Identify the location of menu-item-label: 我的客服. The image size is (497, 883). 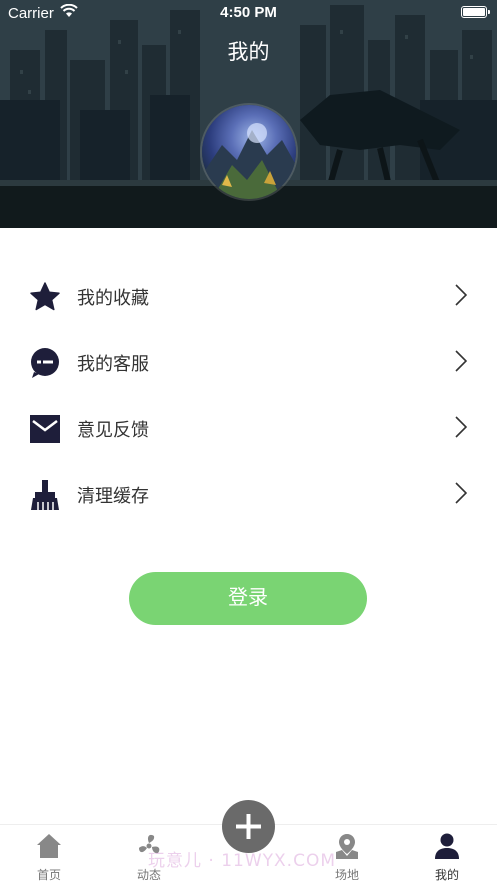
(113, 364).